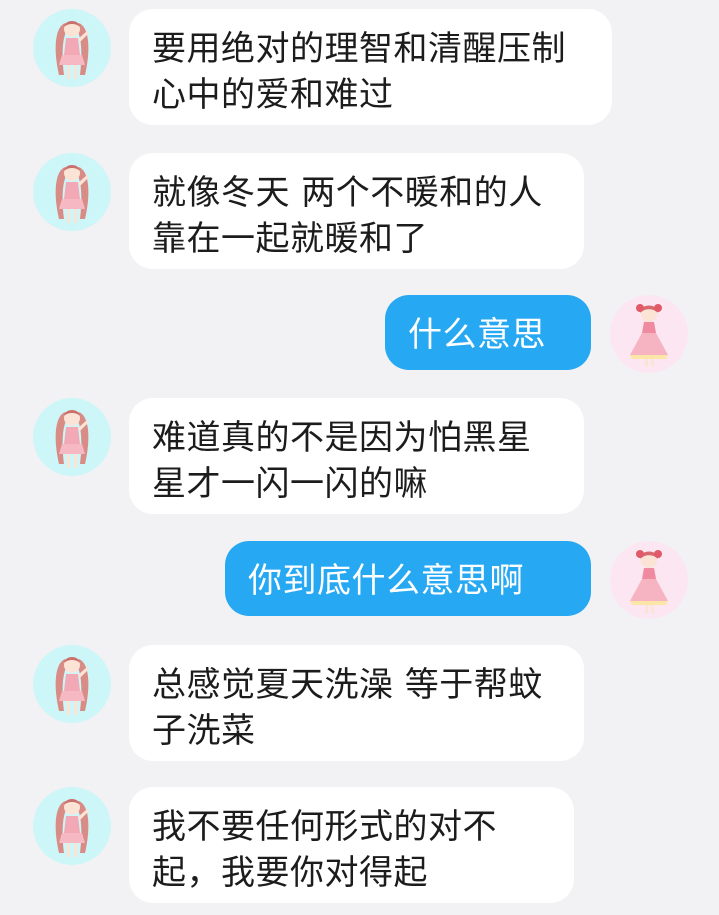 The width and height of the screenshot is (719, 915). I want to click on message-bubble: 什么意思, so click(488, 332).